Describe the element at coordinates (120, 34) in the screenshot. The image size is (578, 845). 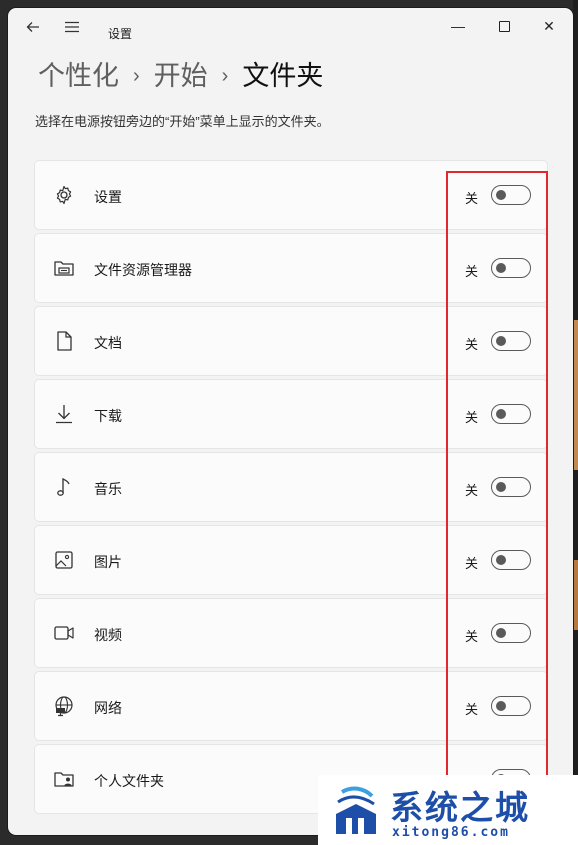
I see `app-title: 设置` at that location.